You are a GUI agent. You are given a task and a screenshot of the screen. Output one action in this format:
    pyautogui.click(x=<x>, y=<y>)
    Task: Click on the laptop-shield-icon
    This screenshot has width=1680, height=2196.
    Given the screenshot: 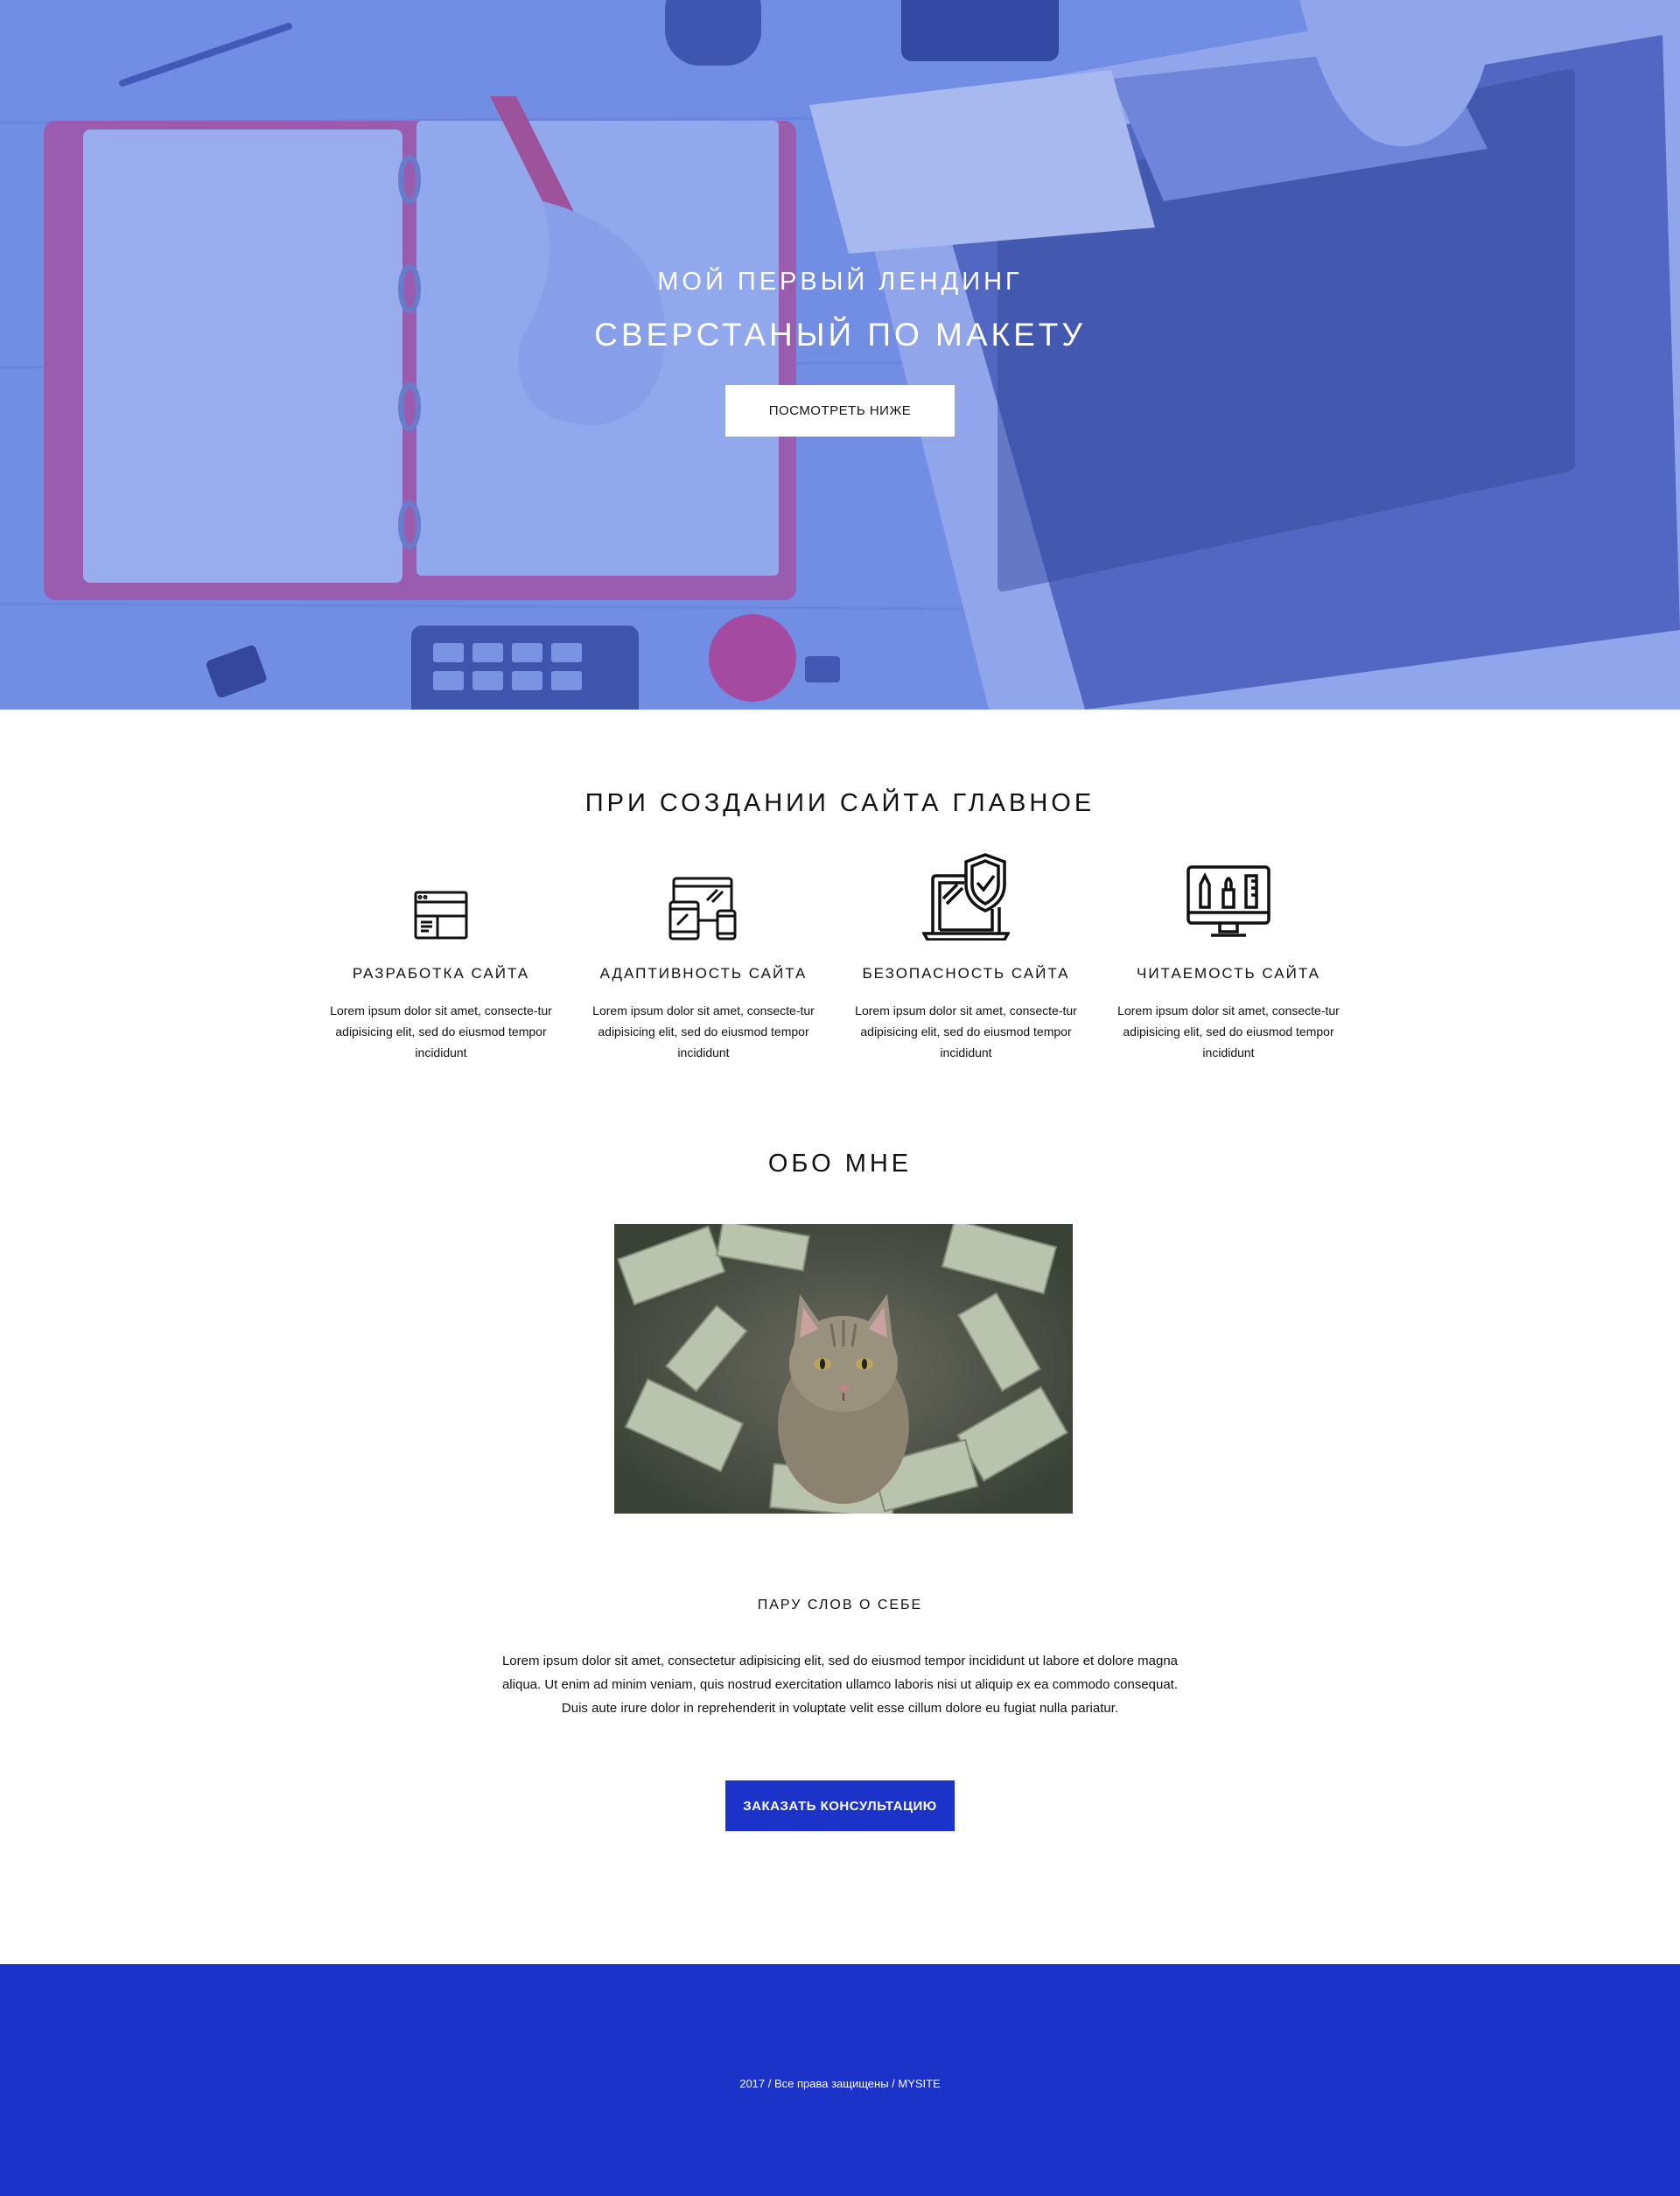 What is the action you would take?
    pyautogui.click(x=966, y=890)
    